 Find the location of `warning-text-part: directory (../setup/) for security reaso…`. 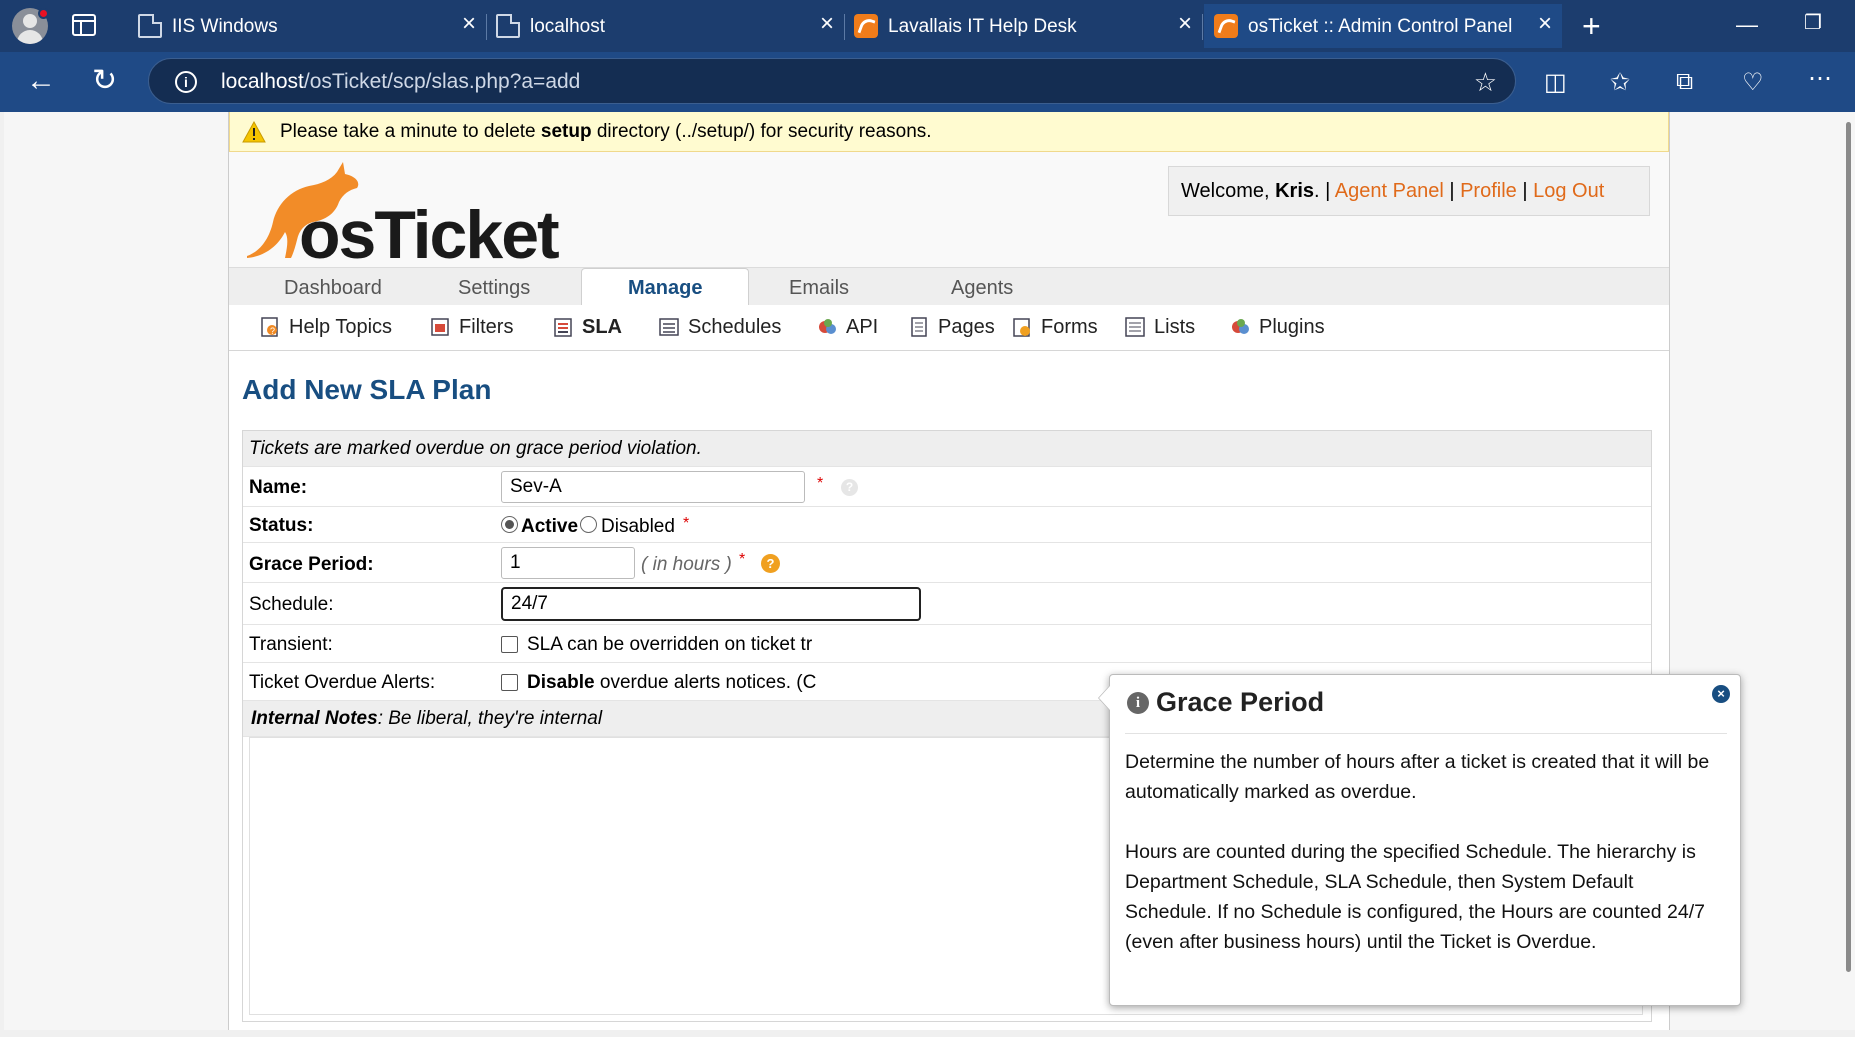

warning-text-part: directory (../setup/) for security reaso… is located at coordinates (761, 131).